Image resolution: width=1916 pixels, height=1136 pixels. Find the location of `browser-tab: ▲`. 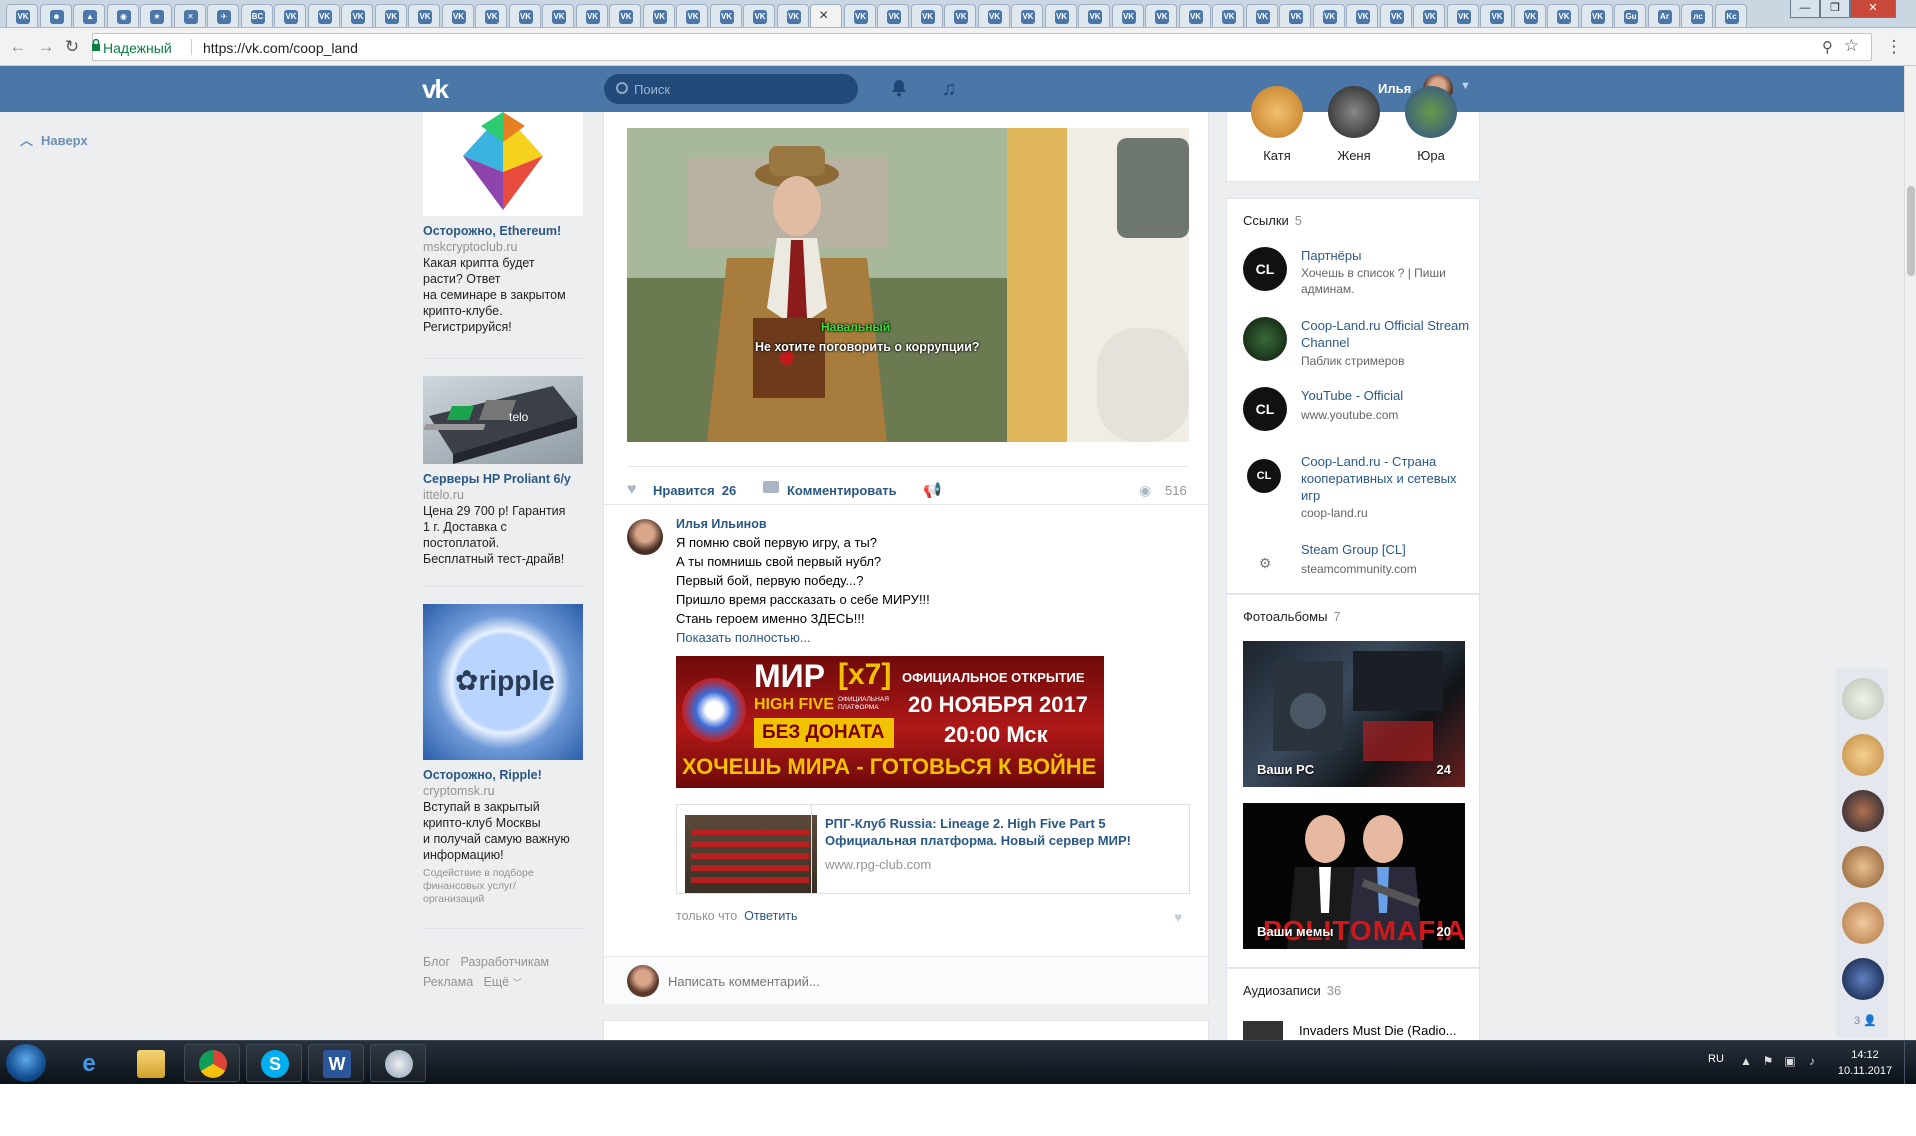

browser-tab: ▲ is located at coordinates (89, 15).